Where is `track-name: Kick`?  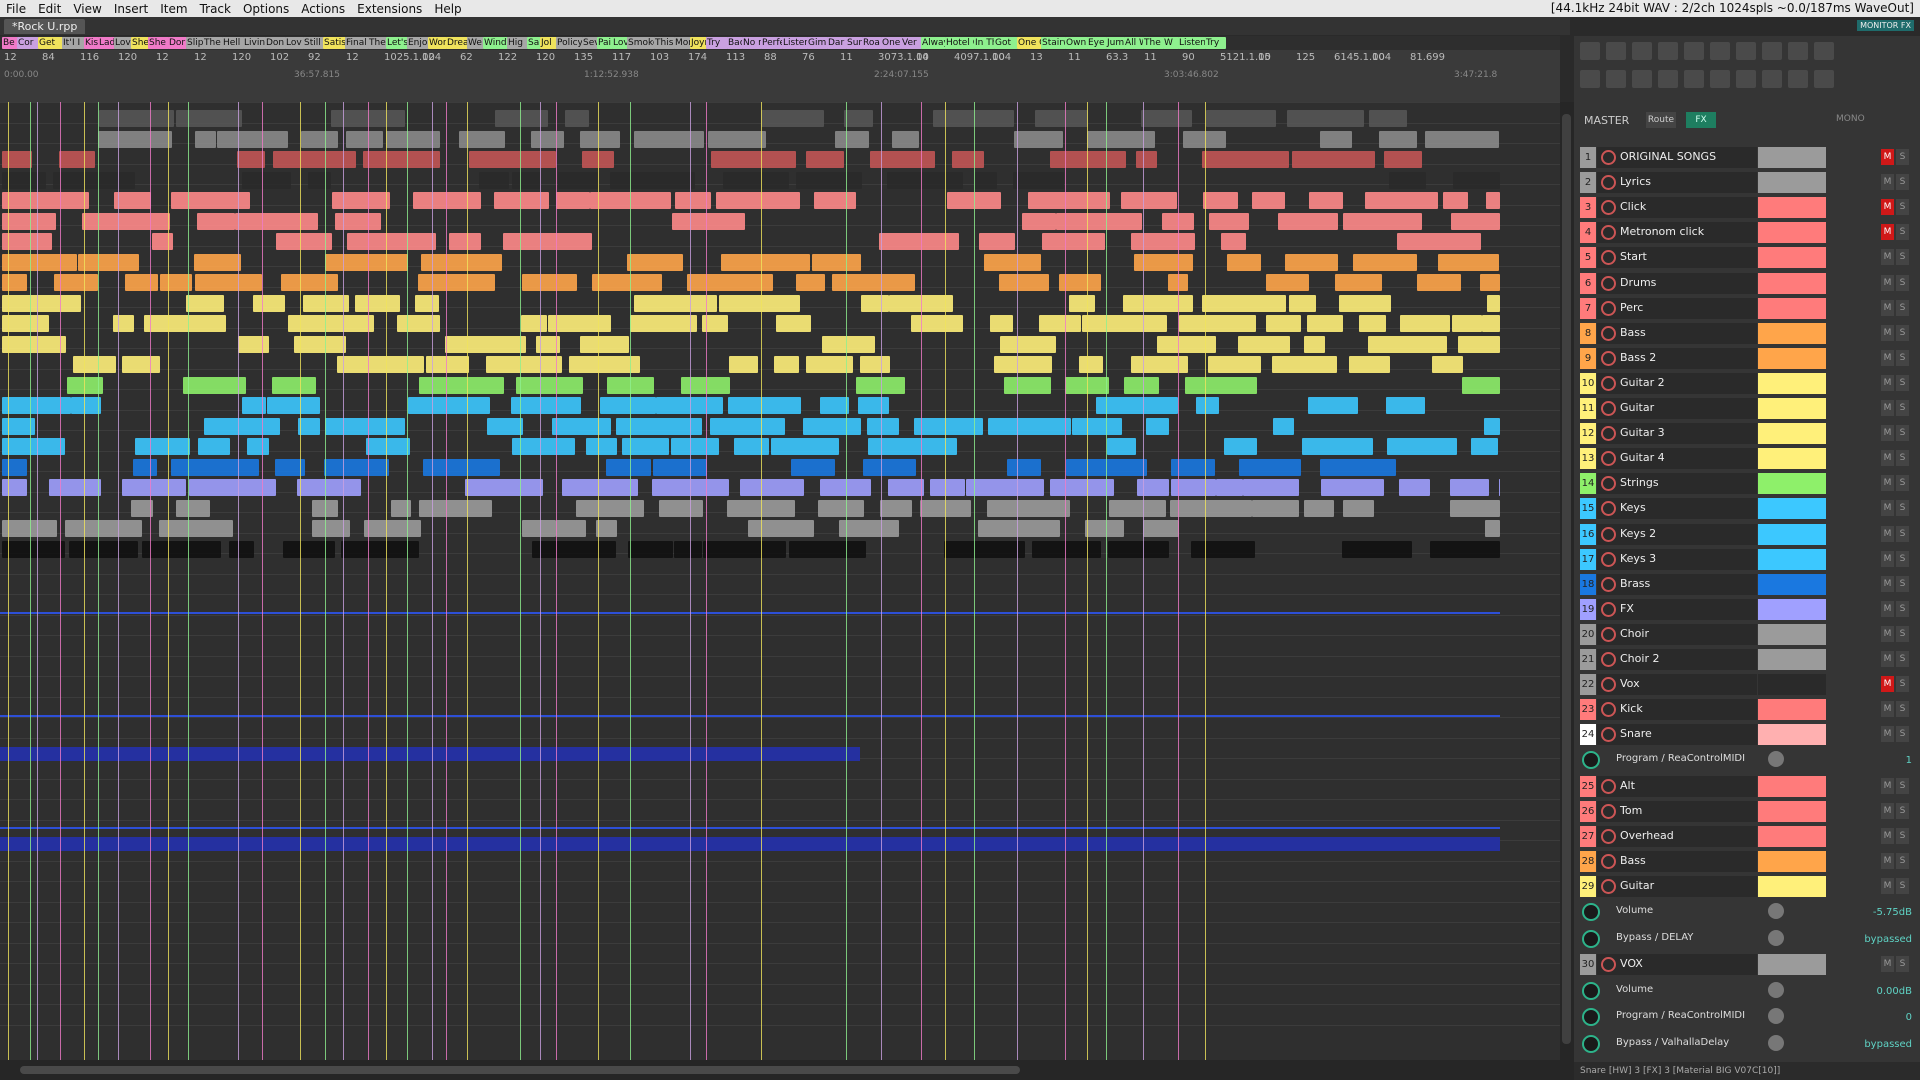 track-name: Kick is located at coordinates (1631, 708).